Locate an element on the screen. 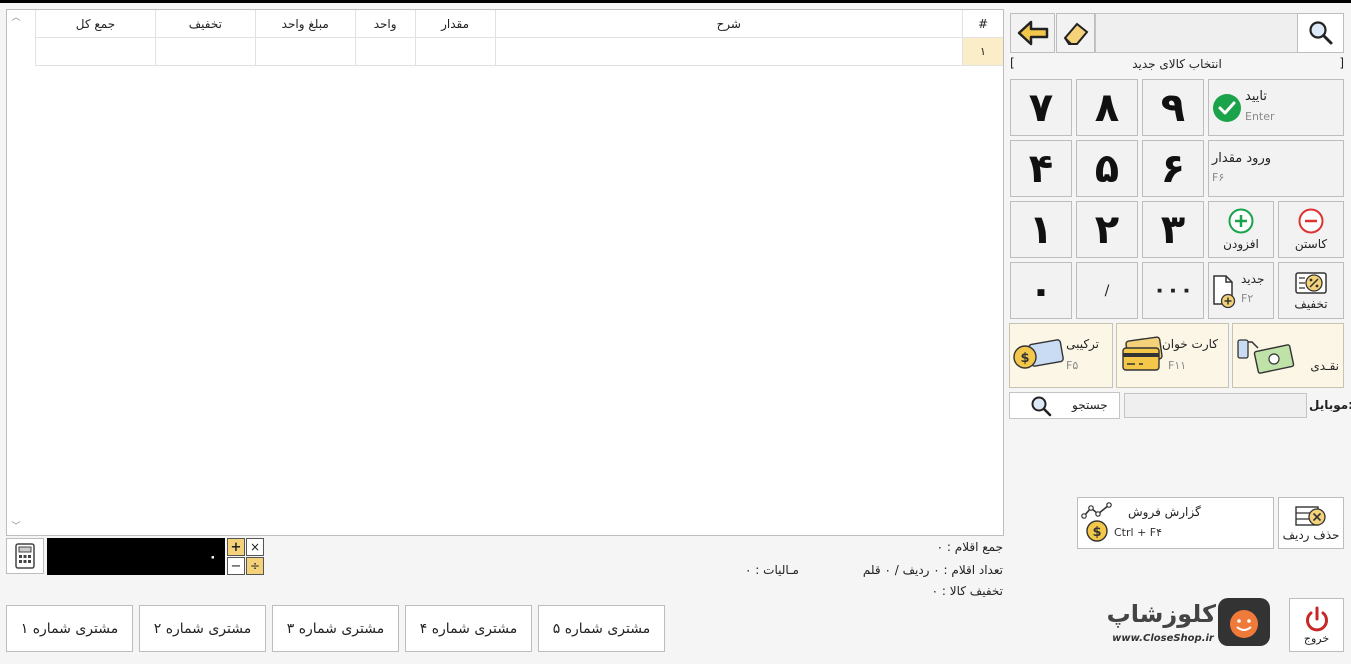 Image resolution: width=1351 pixels, height=664 pixels. mixed-payment-button: $ ترکیبی F۵ is located at coordinates (1061, 355).